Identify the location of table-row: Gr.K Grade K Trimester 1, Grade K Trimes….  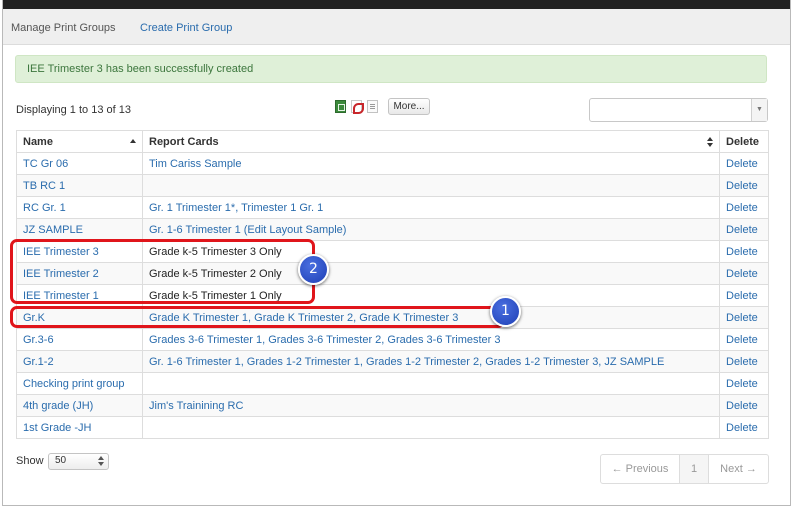
(392, 317).